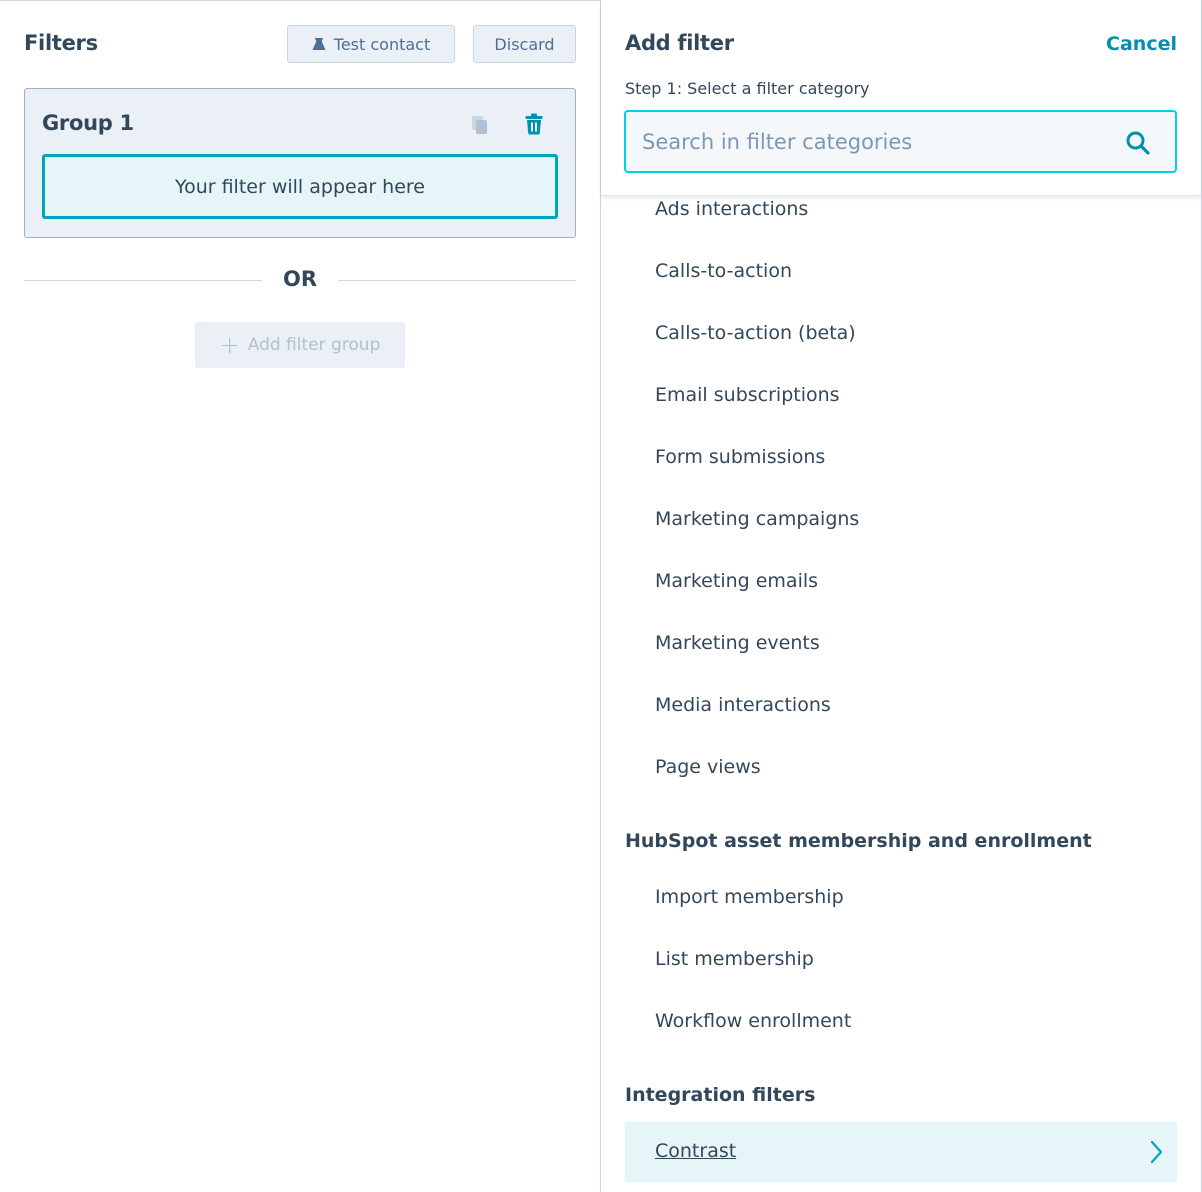 This screenshot has width=1202, height=1192. Describe the element at coordinates (747, 88) in the screenshot. I see `step-label: Step 1: Select a filter category` at that location.